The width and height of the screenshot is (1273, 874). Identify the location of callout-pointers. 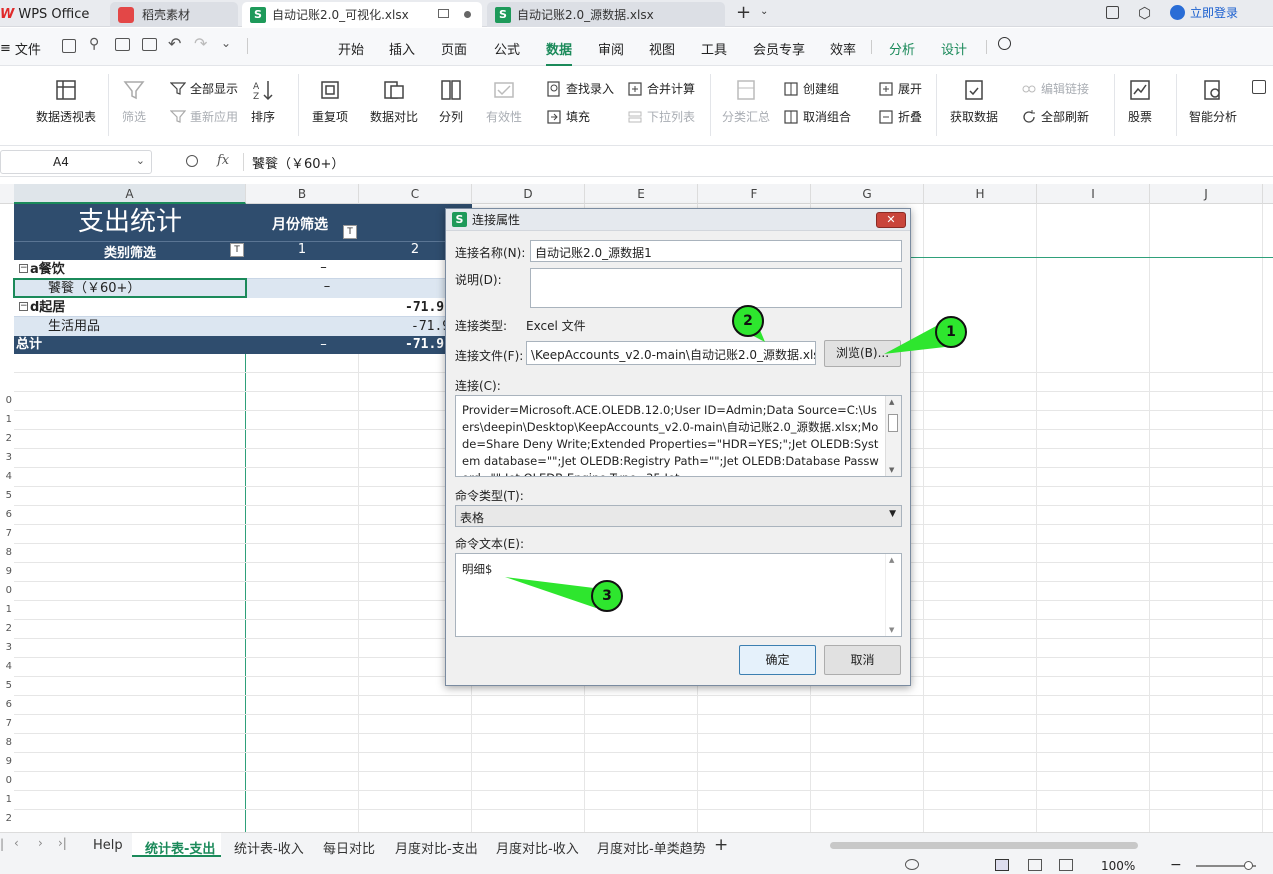
(725, 466).